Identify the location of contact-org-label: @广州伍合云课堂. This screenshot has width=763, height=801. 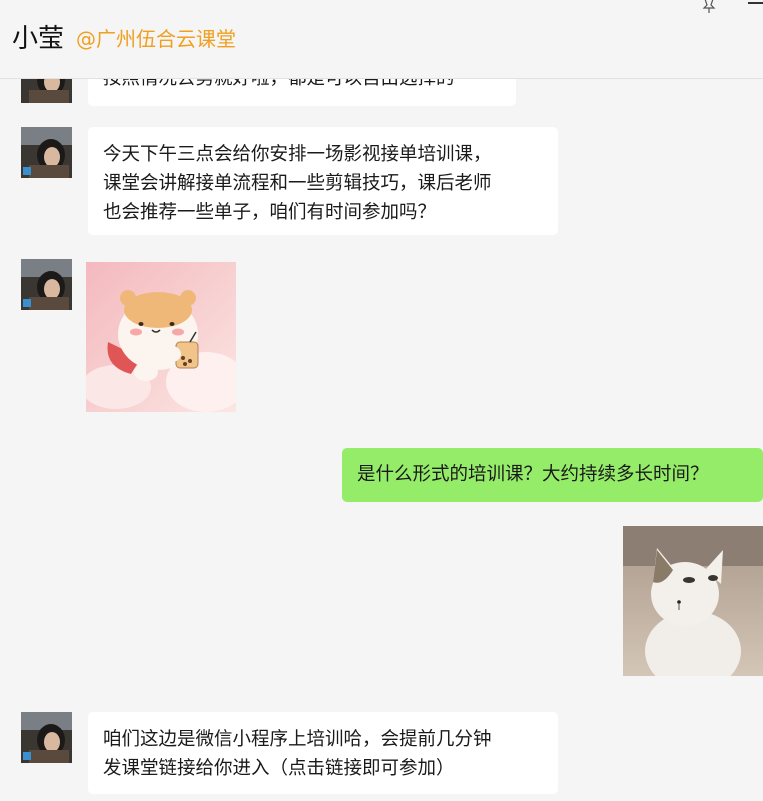
(156, 39).